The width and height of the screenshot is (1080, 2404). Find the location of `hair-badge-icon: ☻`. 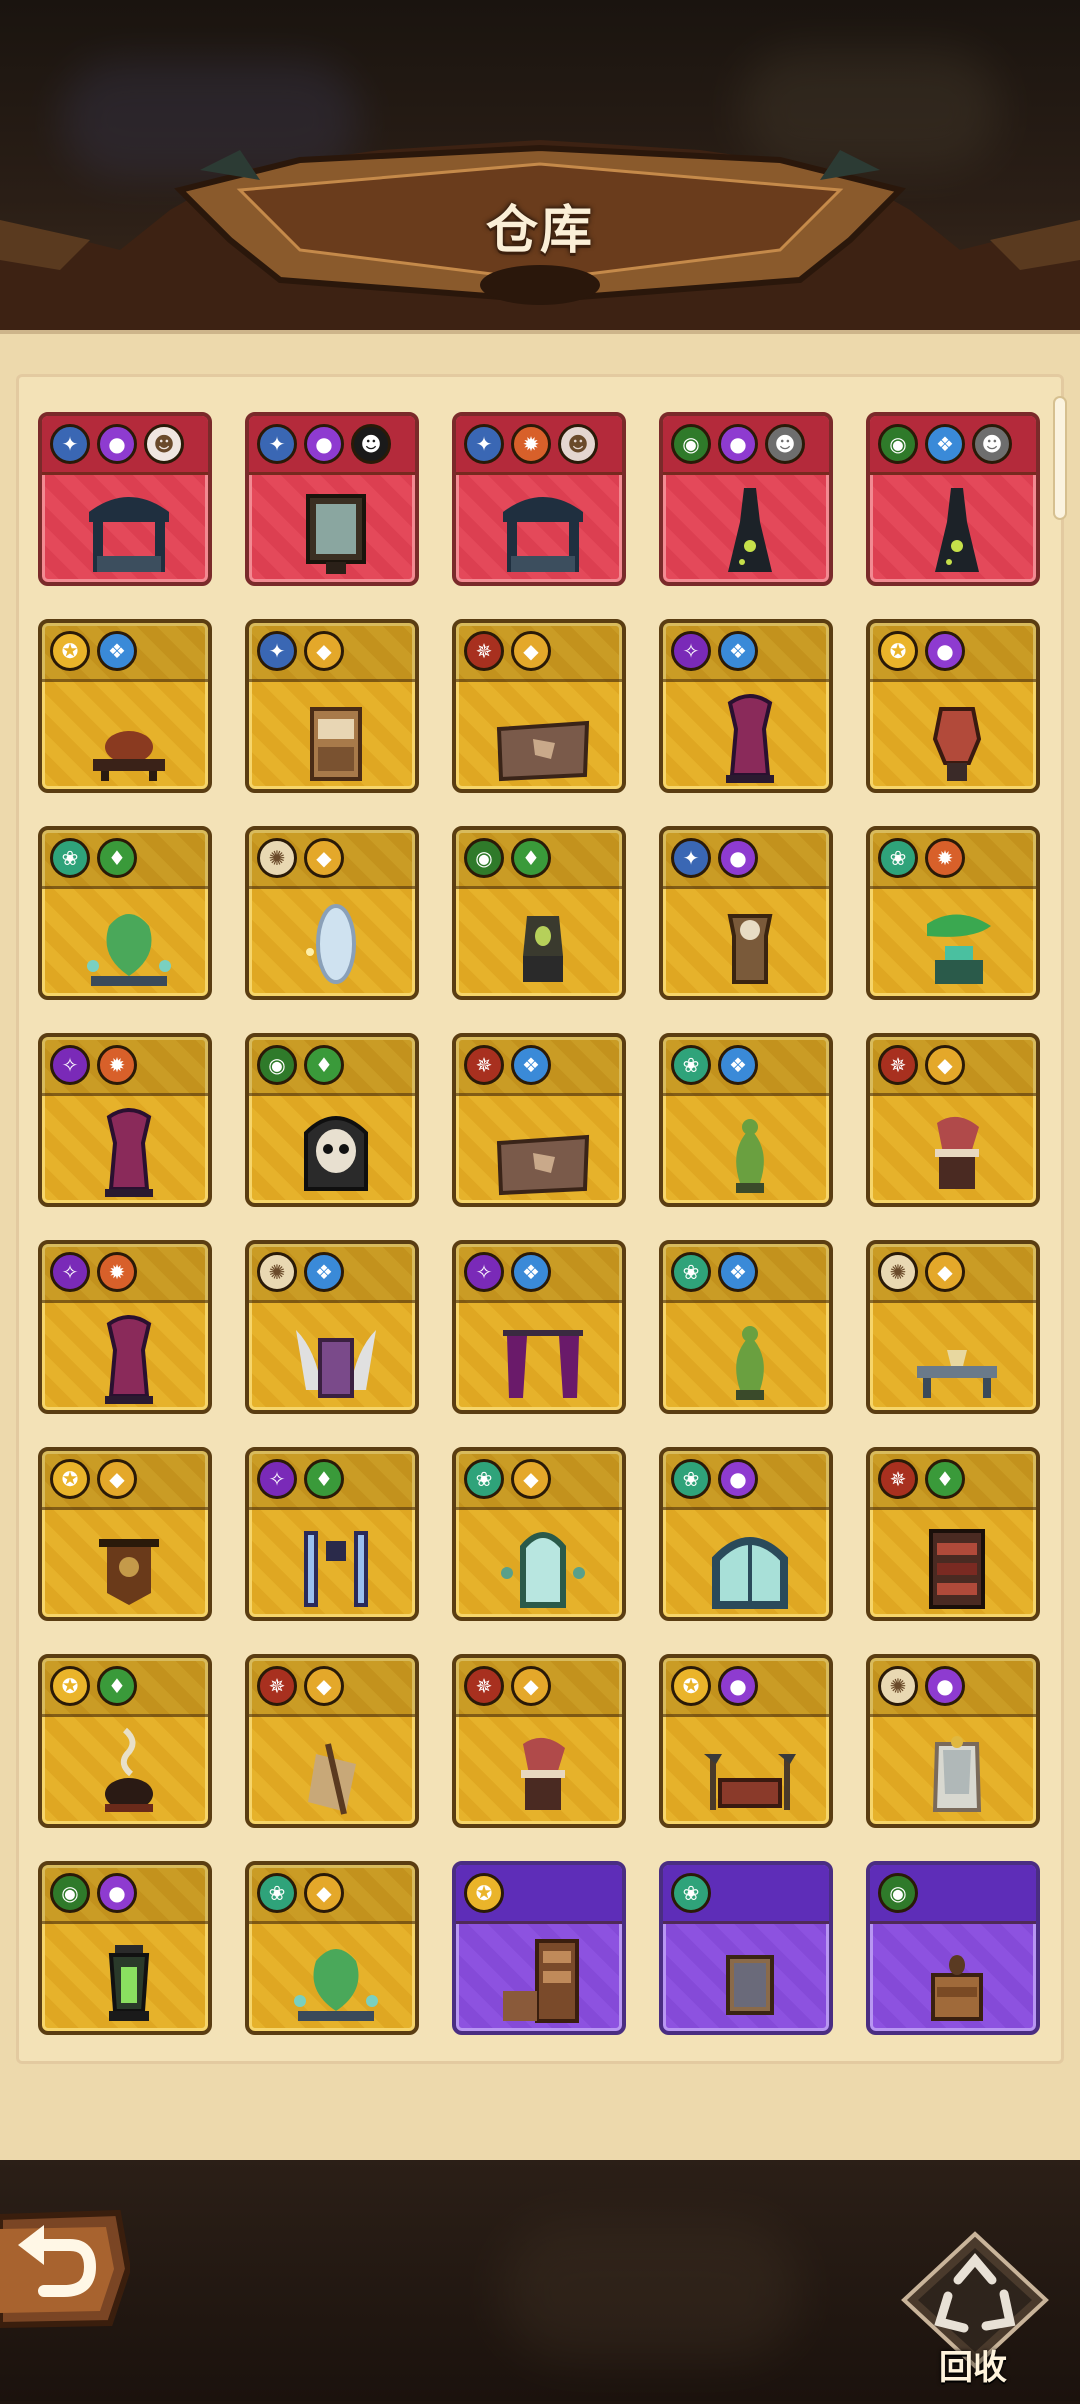

hair-badge-icon: ☻ is located at coordinates (371, 444).